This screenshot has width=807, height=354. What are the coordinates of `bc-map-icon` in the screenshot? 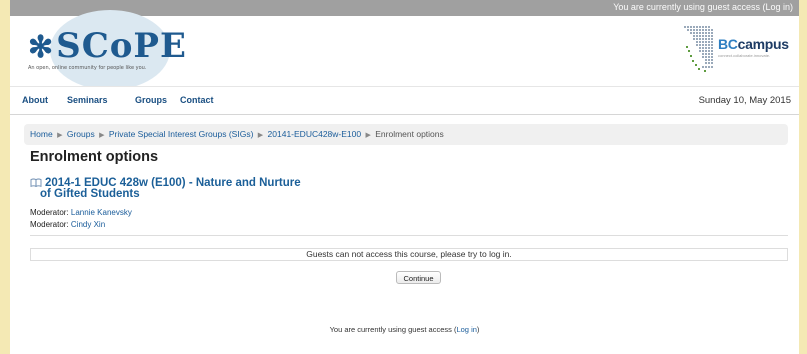 It's located at (698, 49).